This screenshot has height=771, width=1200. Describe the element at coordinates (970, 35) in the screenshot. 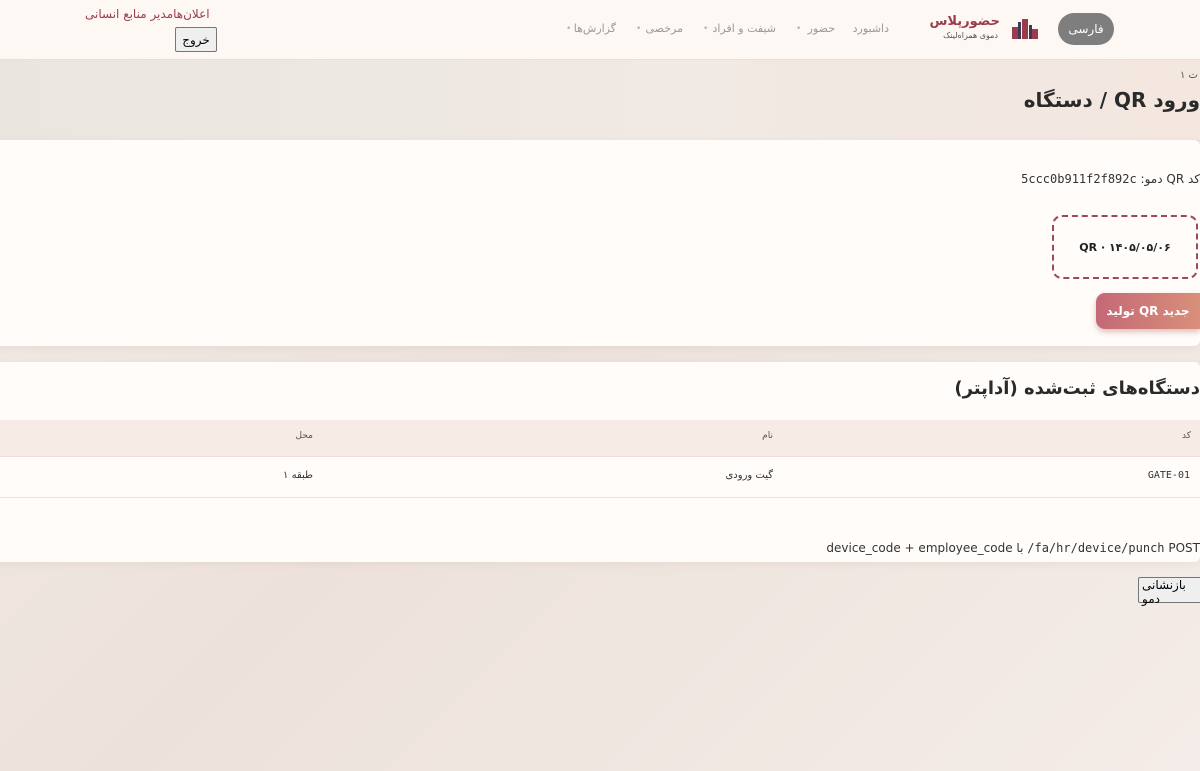

I see `brand-subtitle: دموی همراه‌لینک` at that location.